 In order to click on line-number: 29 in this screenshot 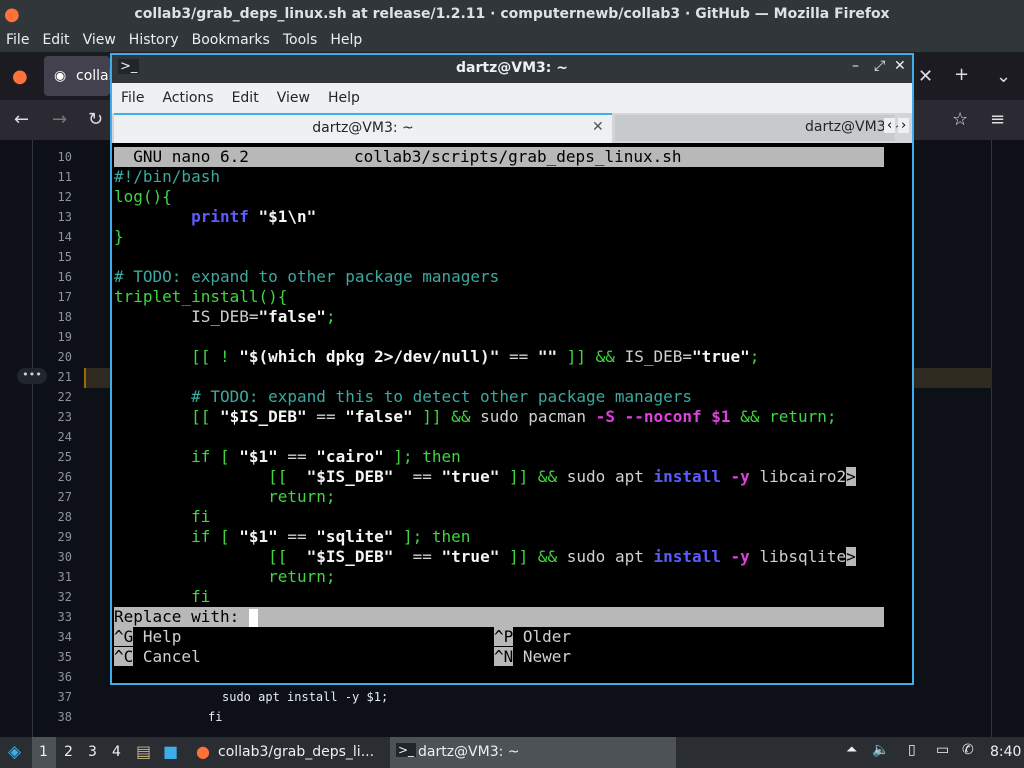, I will do `click(56, 537)`.